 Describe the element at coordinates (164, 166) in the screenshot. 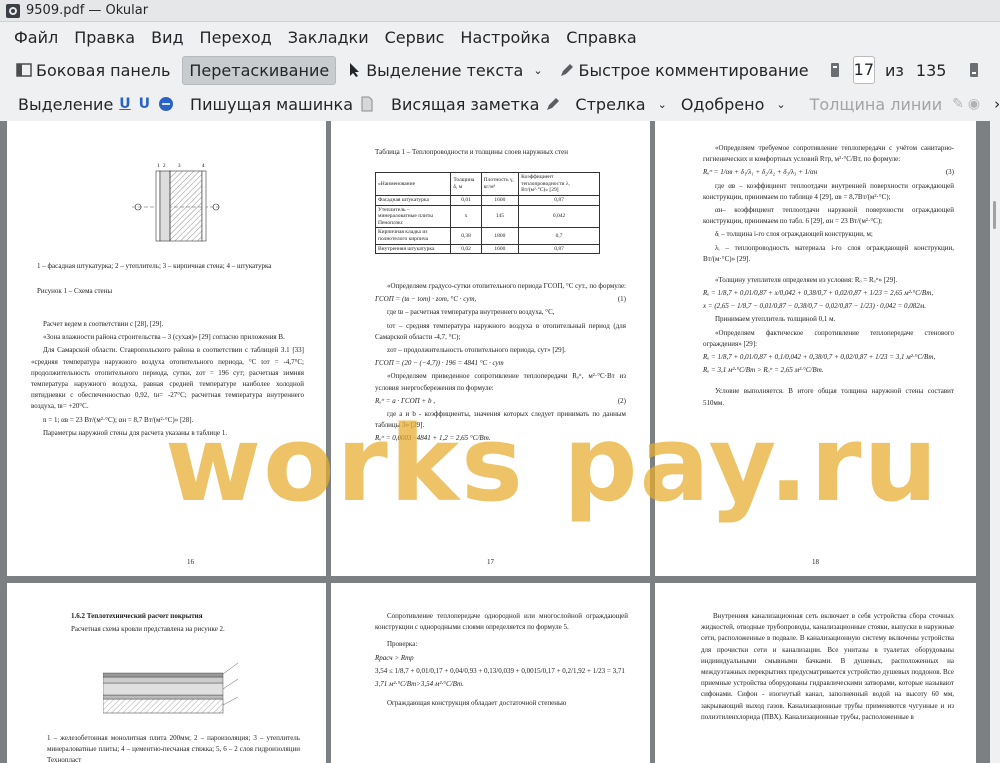

I see `svg-text: 2` at that location.